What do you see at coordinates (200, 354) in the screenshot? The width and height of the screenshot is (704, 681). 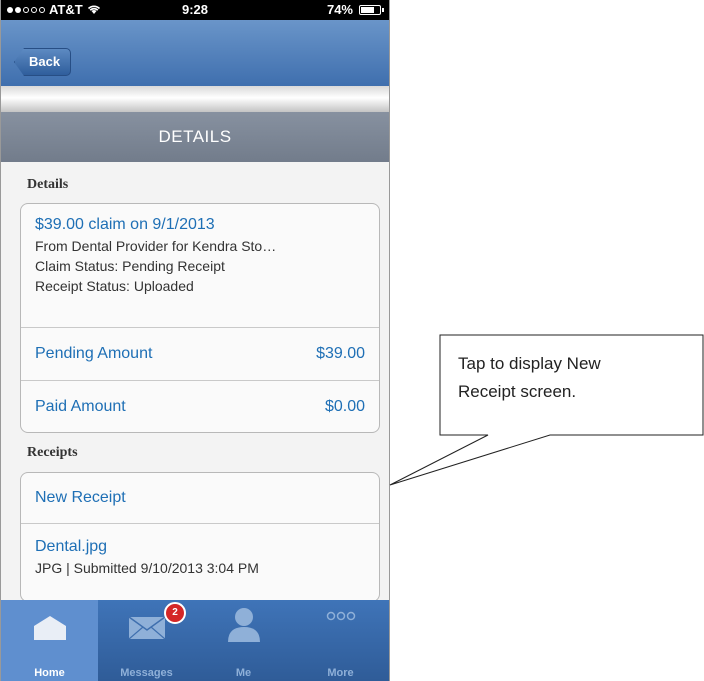 I see `pending-amount-row: Pending Amount $39.00` at bounding box center [200, 354].